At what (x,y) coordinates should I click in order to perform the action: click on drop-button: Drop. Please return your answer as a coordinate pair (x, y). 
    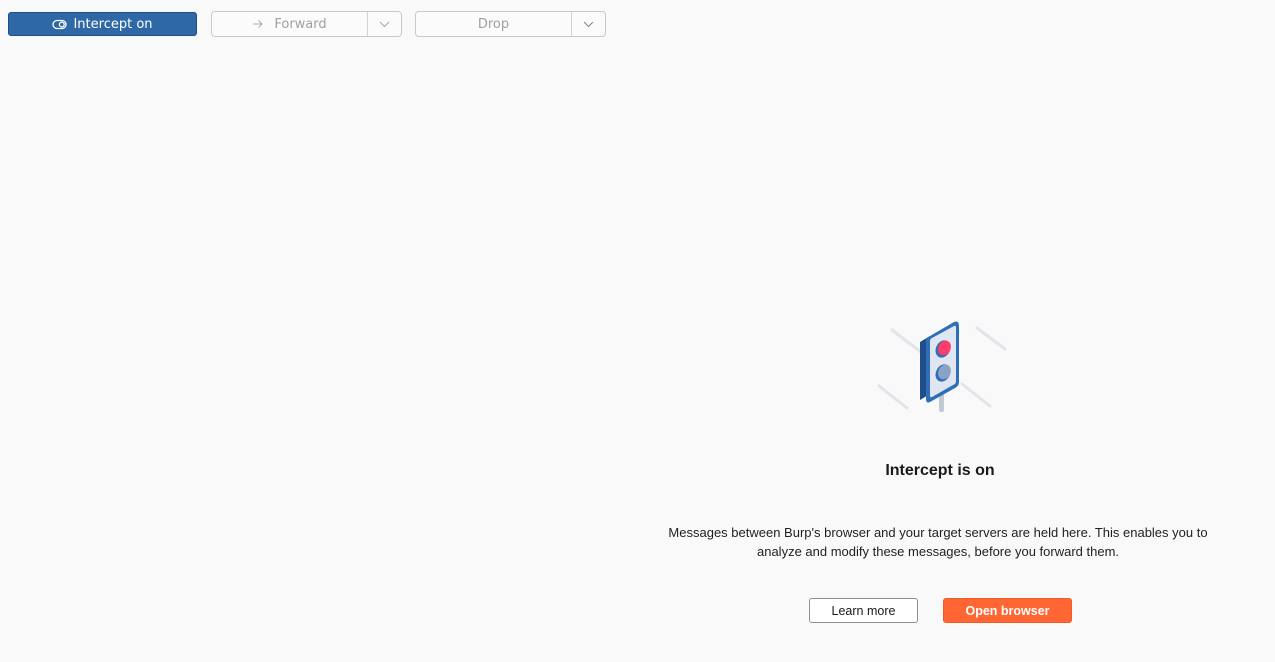
    Looking at the image, I should click on (493, 24).